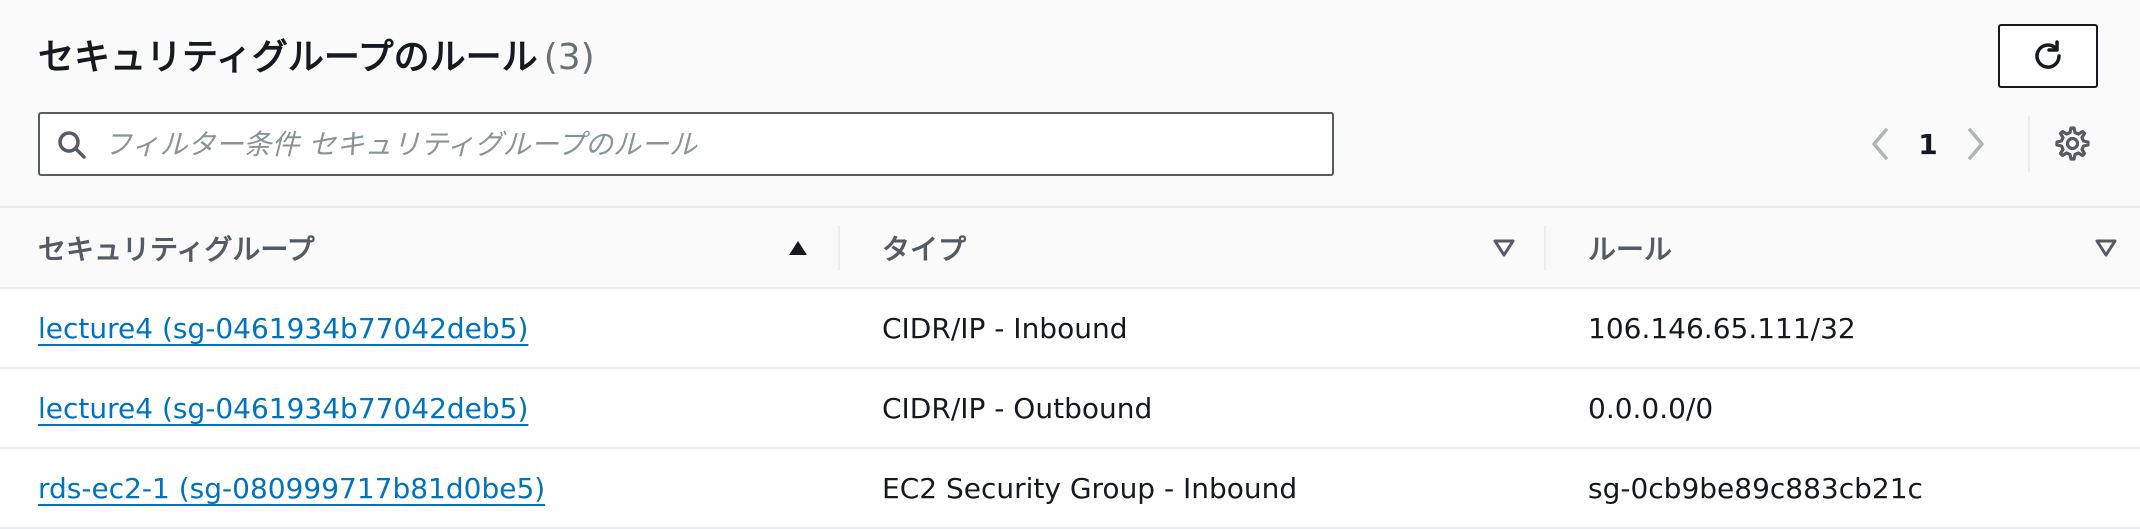 The width and height of the screenshot is (2140, 529). I want to click on column-header-type: タイプ, so click(1193, 248).